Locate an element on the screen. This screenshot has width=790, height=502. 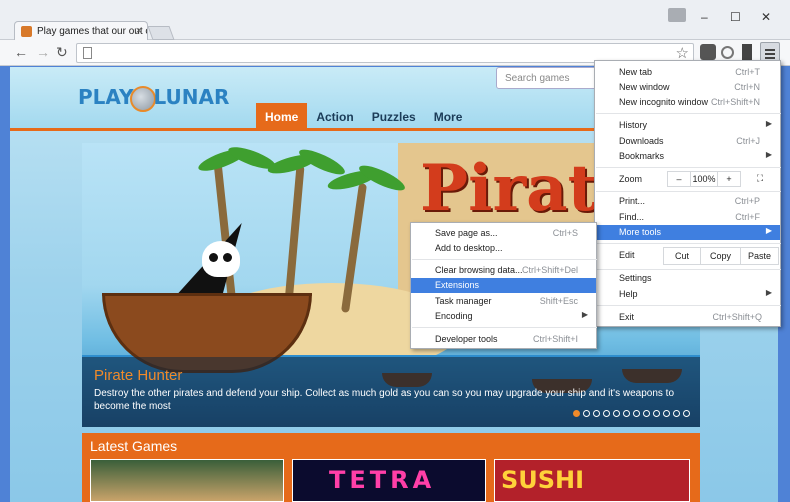
latest-games-heading: Latest Games is located at coordinates (134, 446).